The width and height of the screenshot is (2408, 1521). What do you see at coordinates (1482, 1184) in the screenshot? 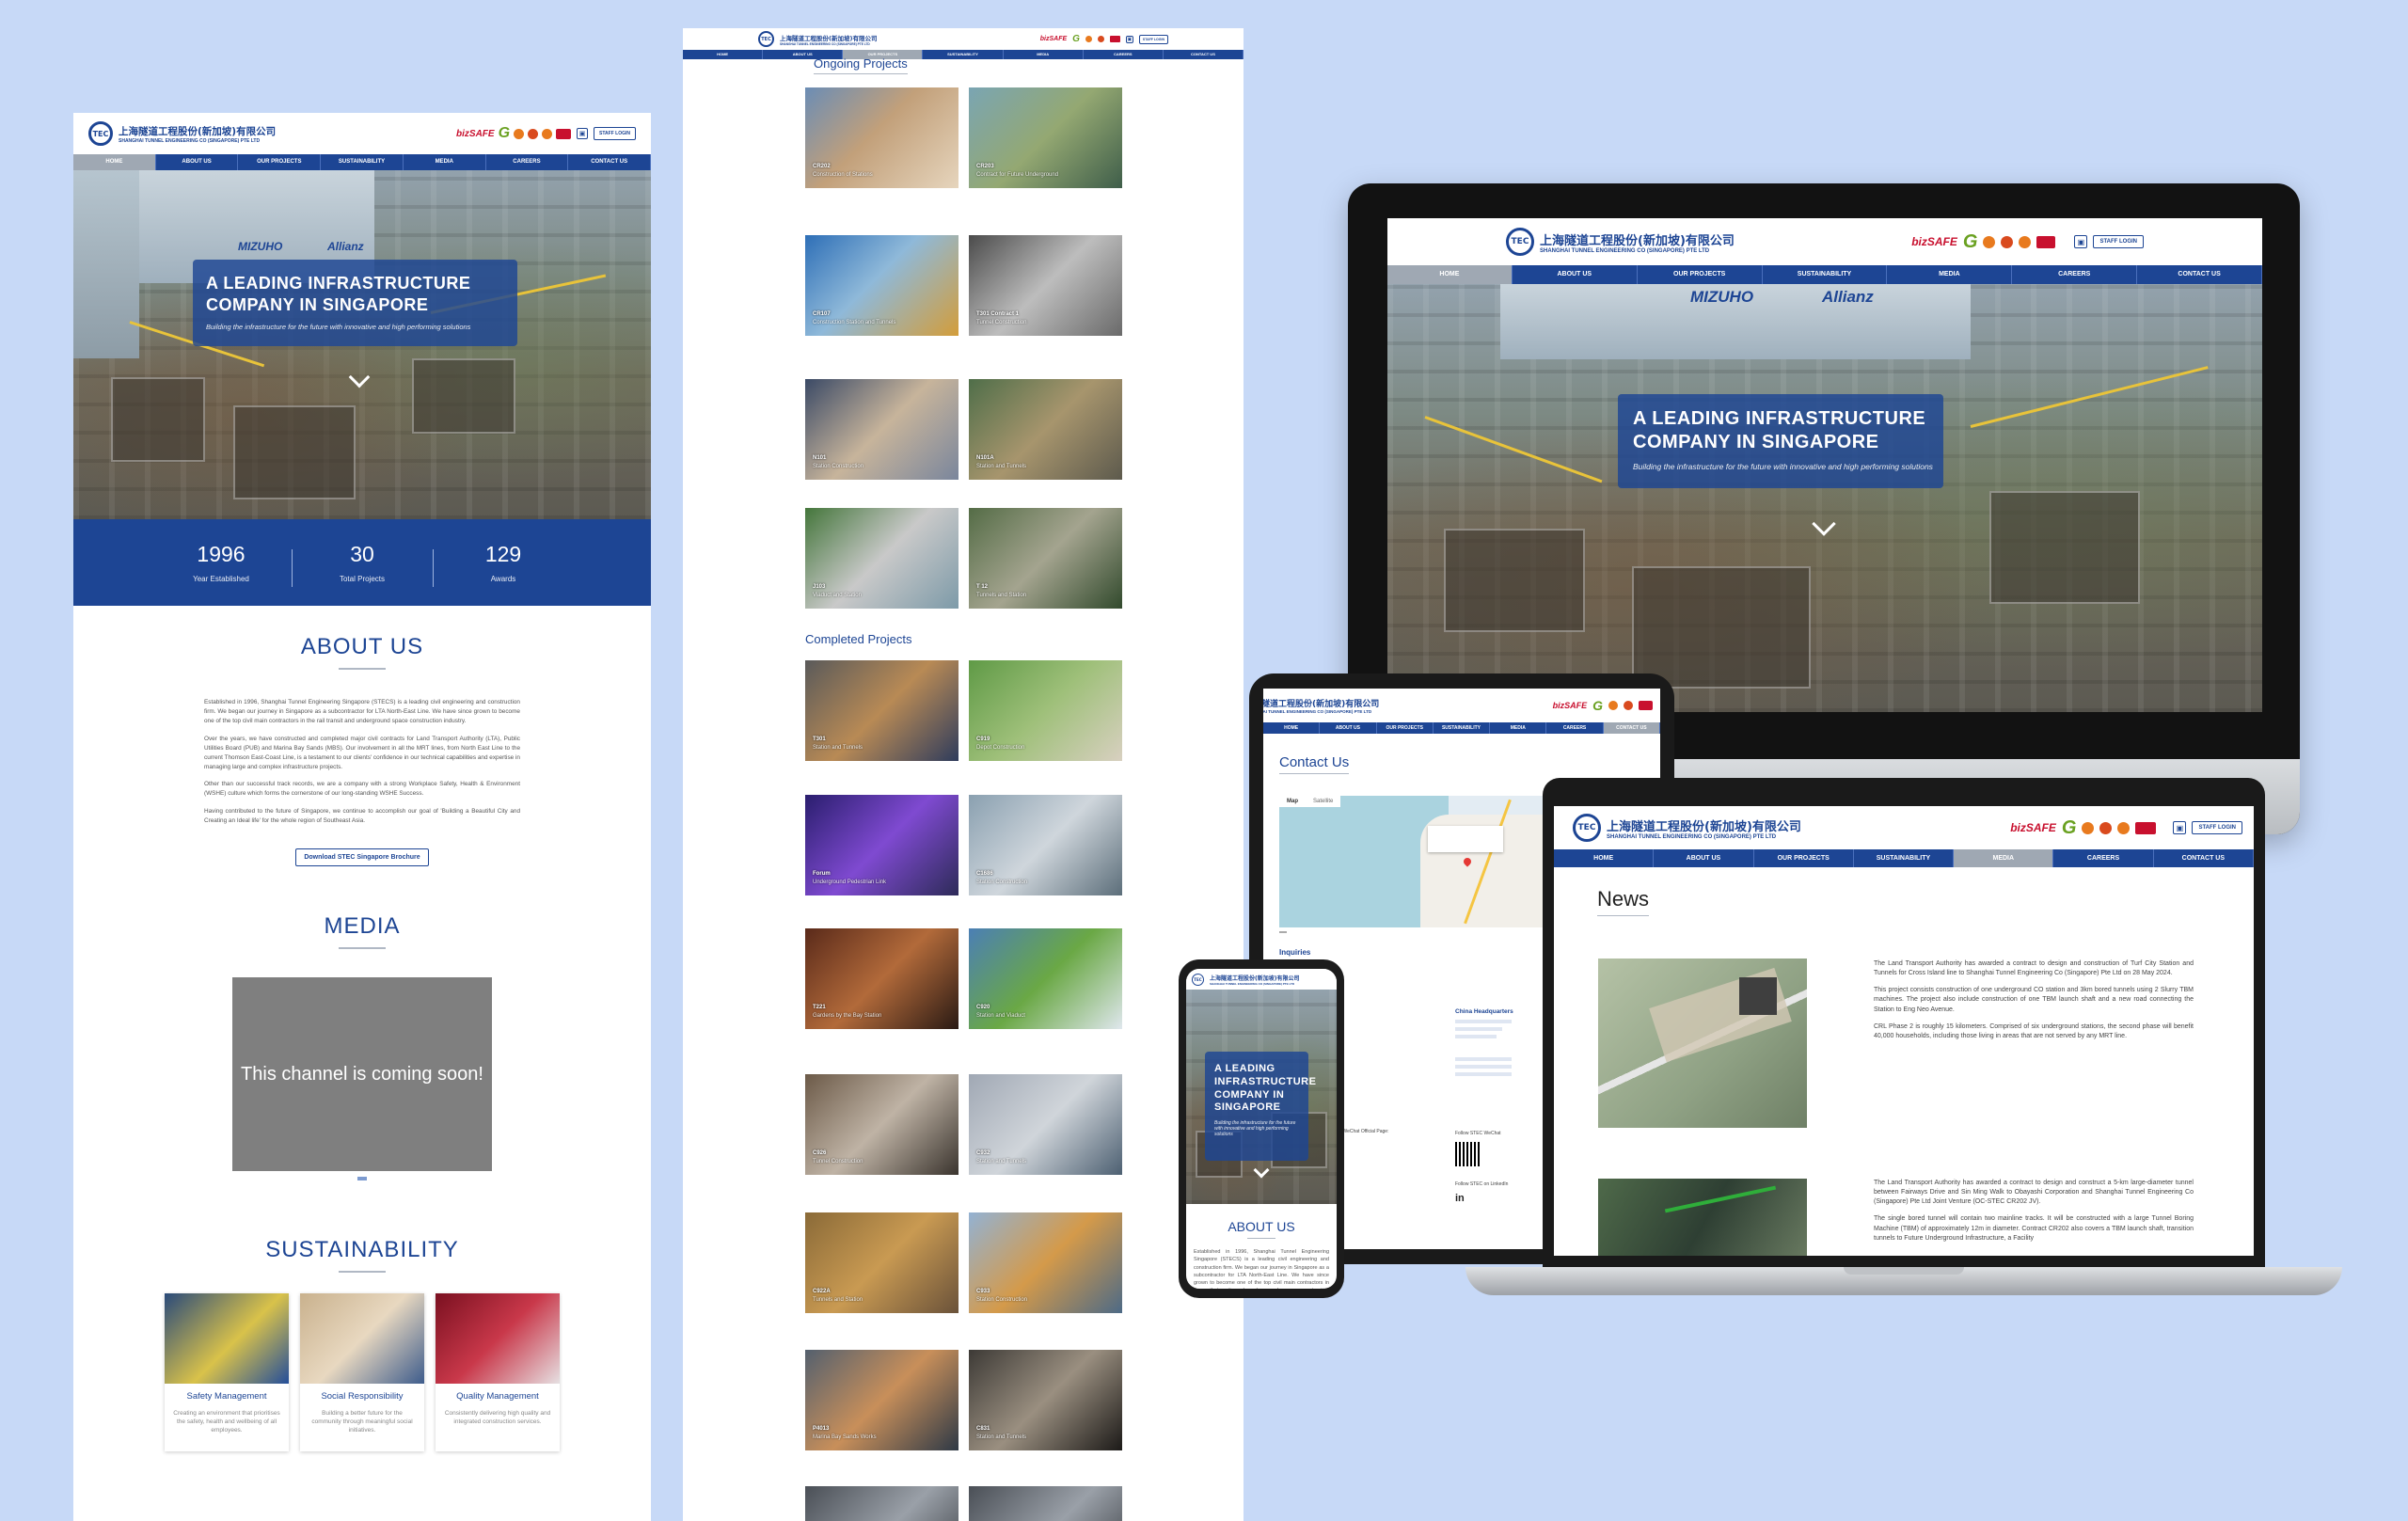
I see `follow-linkedin-label: Follow STEC on LinkedIn` at bounding box center [1482, 1184].